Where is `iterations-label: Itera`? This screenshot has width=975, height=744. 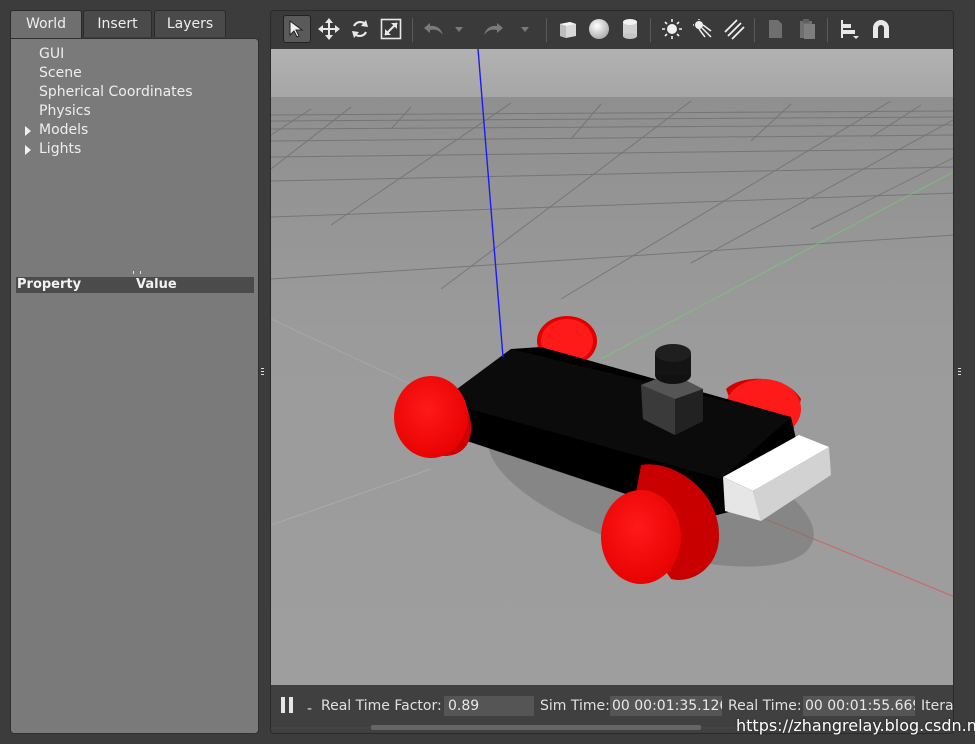
iterations-label: Itera is located at coordinates (937, 706).